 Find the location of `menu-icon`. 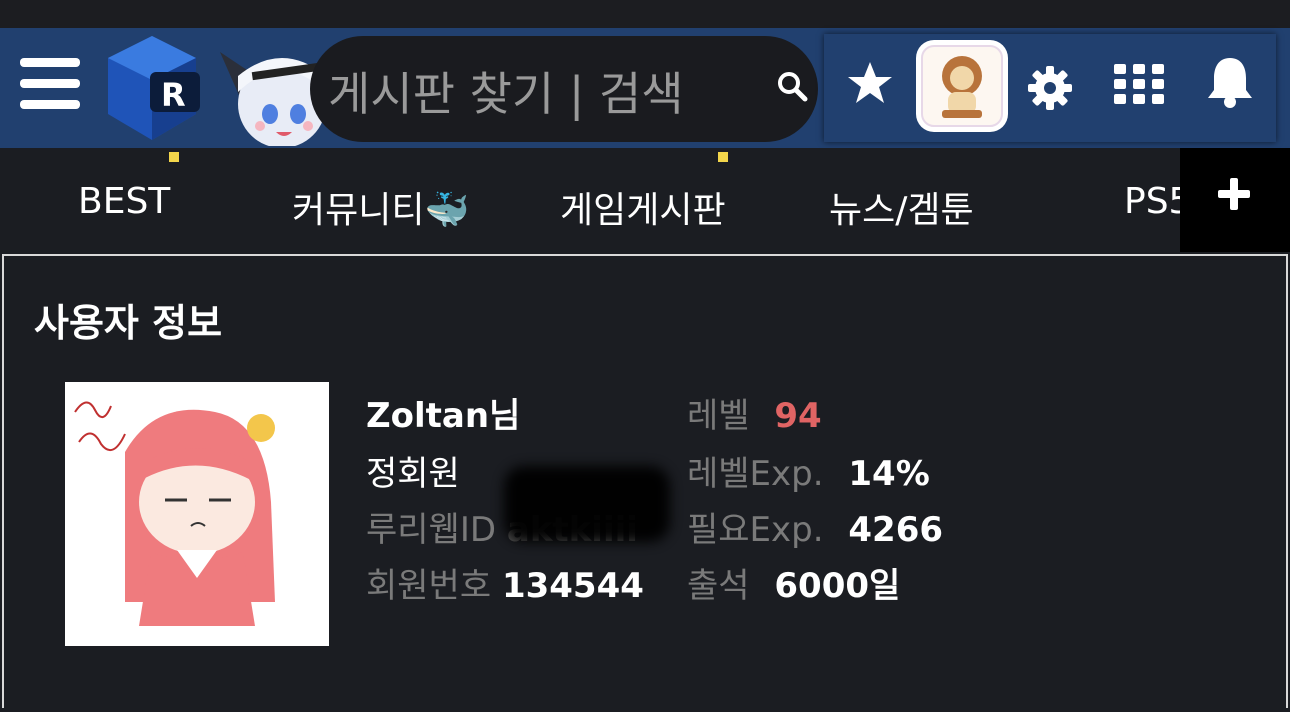

menu-icon is located at coordinates (50, 84).